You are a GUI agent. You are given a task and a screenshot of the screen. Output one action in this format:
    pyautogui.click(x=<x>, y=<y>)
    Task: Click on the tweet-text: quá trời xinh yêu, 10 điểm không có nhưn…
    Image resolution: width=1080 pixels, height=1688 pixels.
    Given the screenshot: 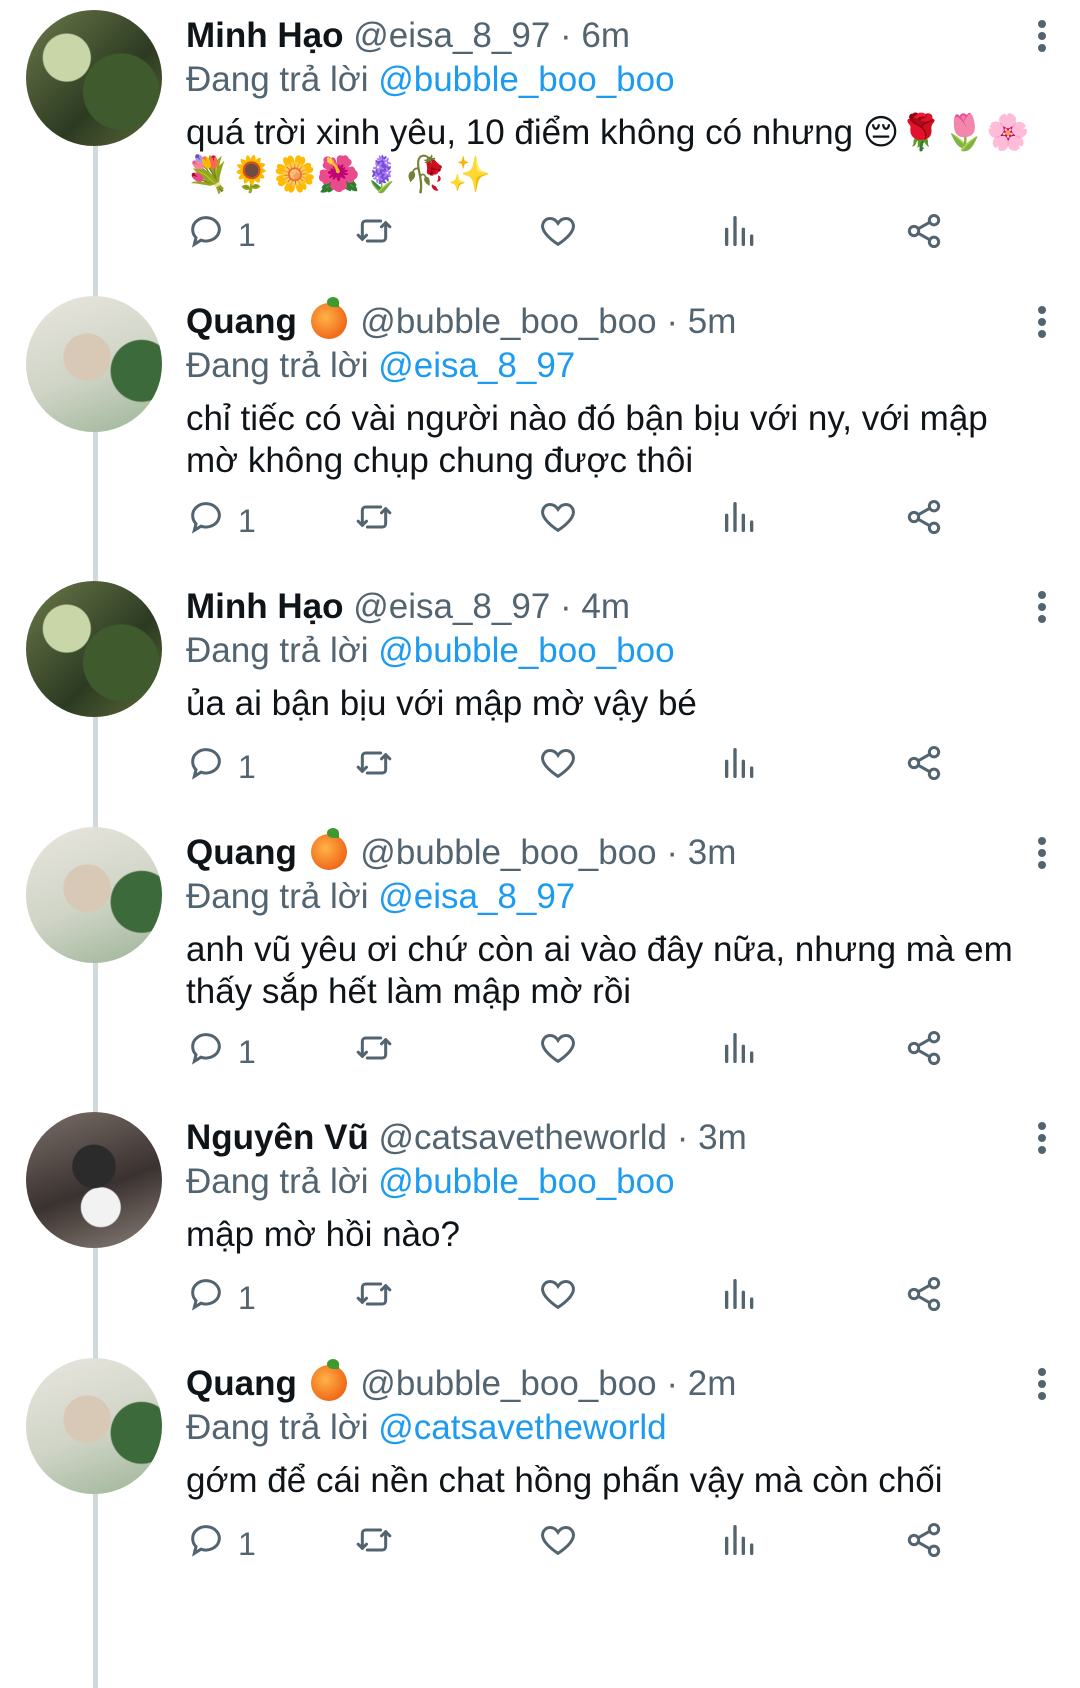 What is the action you would take?
    pyautogui.click(x=608, y=153)
    